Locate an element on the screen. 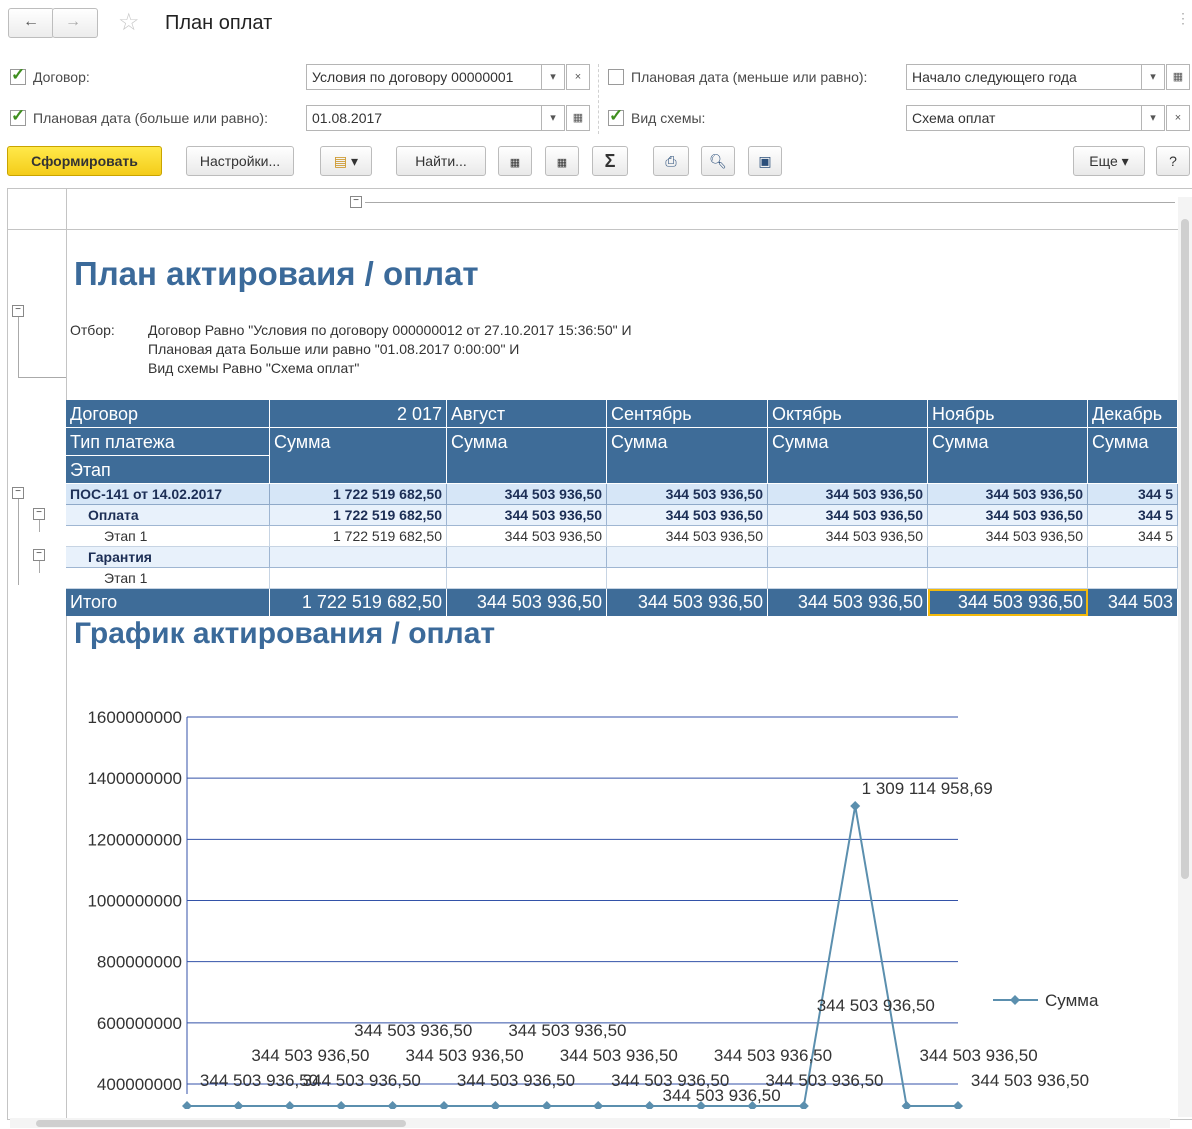 The image size is (1192, 1129). variant-dropdown-button: ▤ ▾ is located at coordinates (346, 161).